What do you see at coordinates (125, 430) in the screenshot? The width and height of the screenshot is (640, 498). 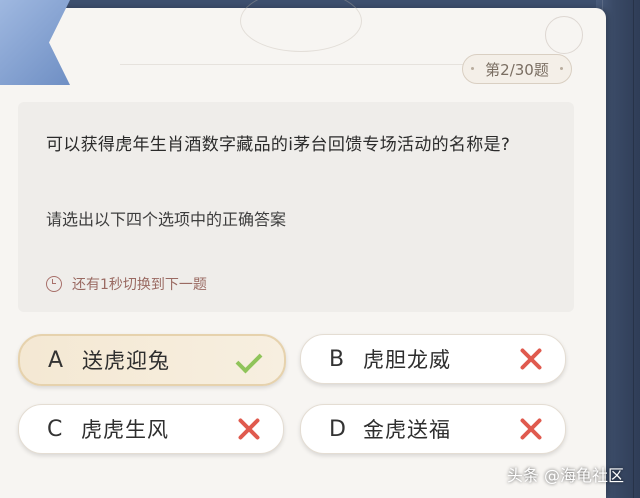 I see `option-text: 虎虎生风` at bounding box center [125, 430].